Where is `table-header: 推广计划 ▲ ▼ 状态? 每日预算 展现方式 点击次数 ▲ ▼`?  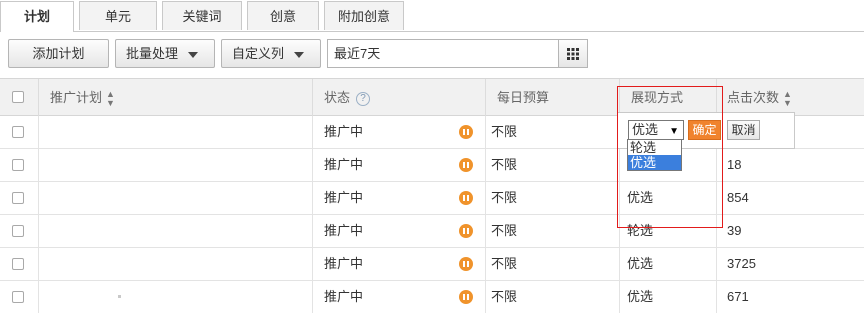
table-header: 推广计划 ▲ ▼ 状态? 每日预算 展现方式 点击次数 ▲ ▼ is located at coordinates (432, 97).